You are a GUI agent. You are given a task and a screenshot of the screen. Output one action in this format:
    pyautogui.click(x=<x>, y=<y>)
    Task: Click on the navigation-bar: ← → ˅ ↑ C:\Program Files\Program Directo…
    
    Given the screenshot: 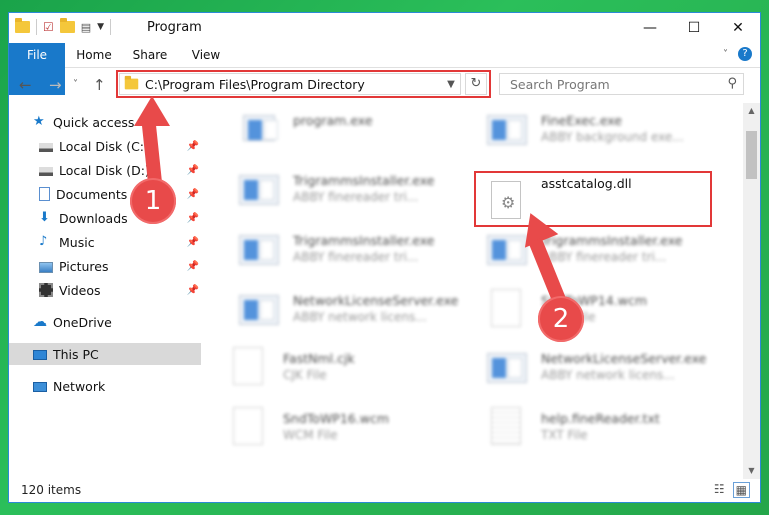 What is the action you would take?
    pyautogui.click(x=384, y=85)
    